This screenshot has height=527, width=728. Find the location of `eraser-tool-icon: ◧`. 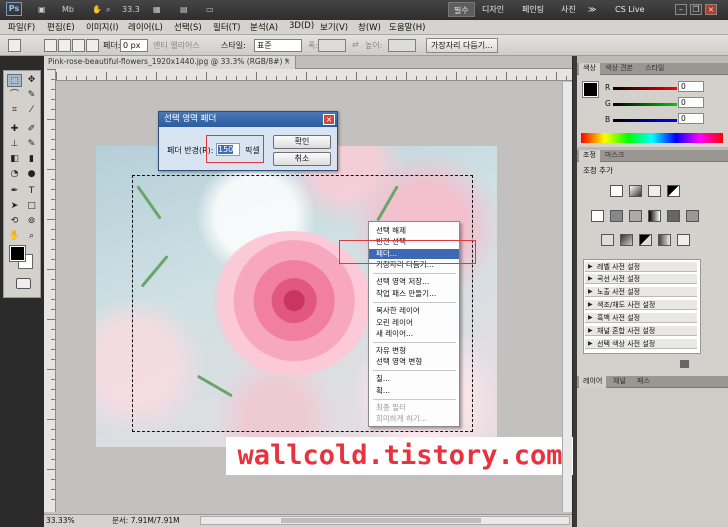

eraser-tool-icon: ◧ is located at coordinates (14, 159).